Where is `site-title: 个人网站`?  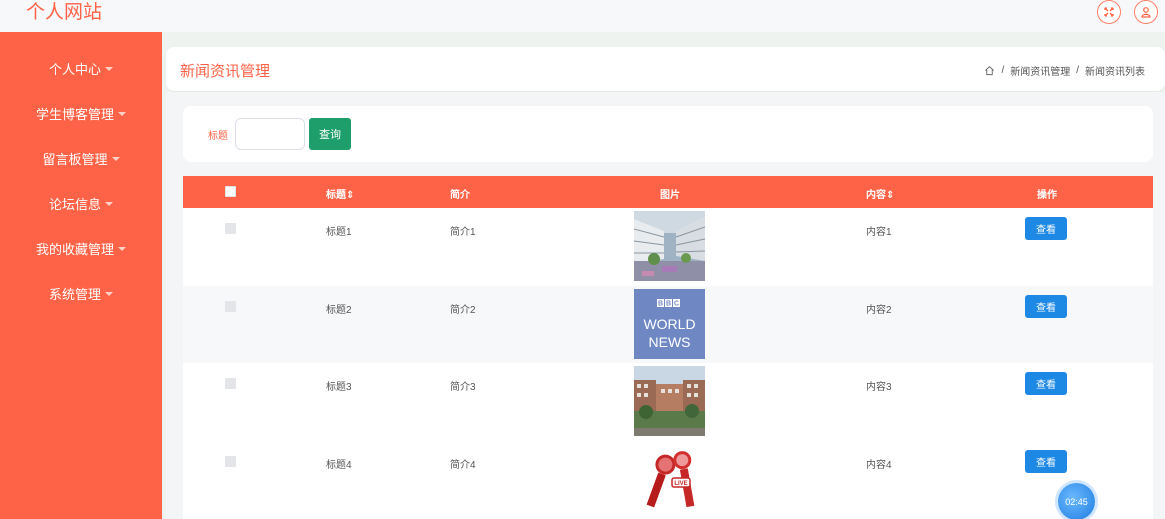
site-title: 个人网站 is located at coordinates (64, 12).